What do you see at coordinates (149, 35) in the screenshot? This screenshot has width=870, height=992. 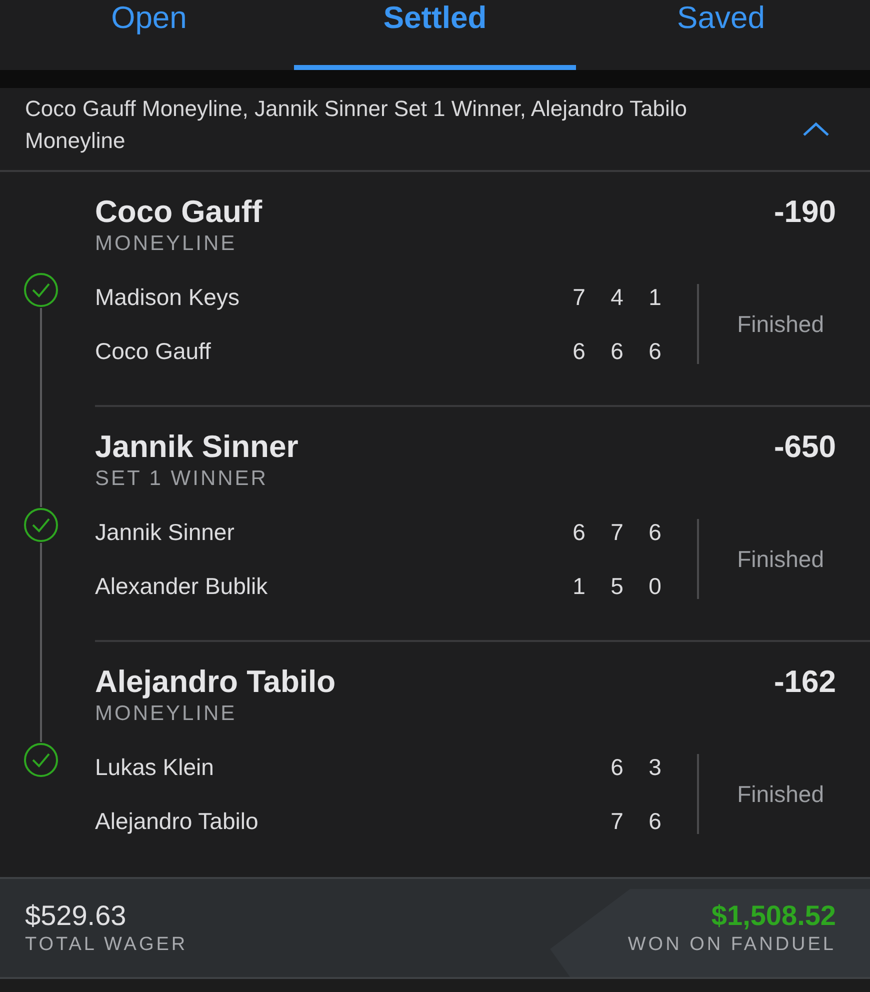 I see `tab: Open` at bounding box center [149, 35].